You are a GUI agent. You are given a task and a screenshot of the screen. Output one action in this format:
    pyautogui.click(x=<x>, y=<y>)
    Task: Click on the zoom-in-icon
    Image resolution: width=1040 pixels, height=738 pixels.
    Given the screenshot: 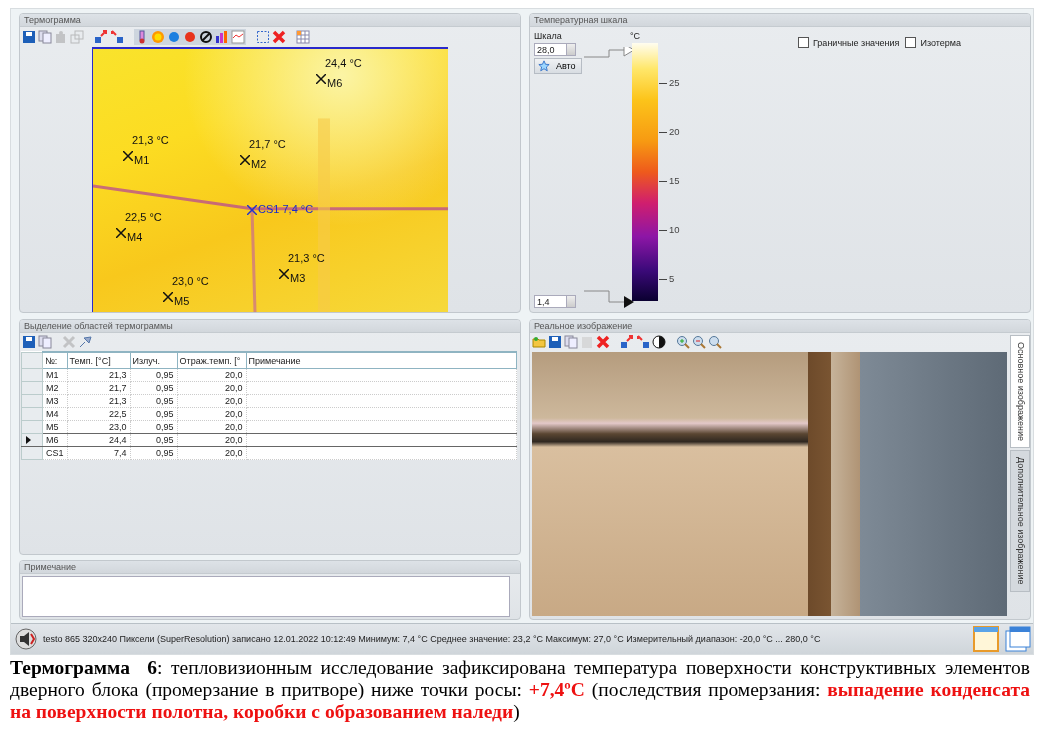 What is the action you would take?
    pyautogui.click(x=683, y=342)
    